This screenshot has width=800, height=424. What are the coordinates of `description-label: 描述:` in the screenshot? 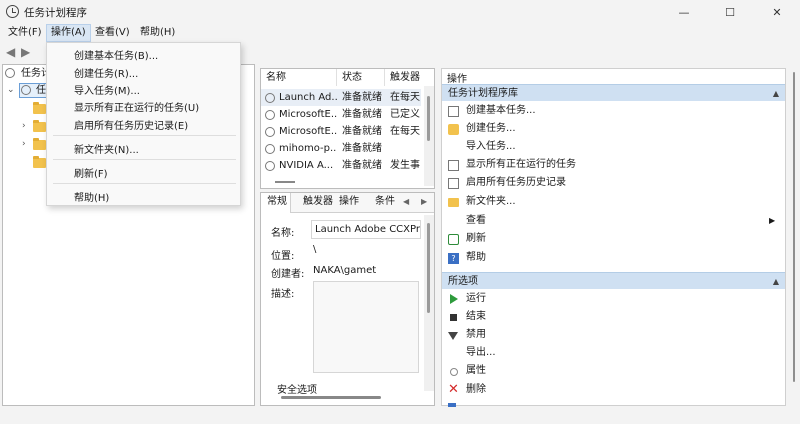 It's located at (283, 294).